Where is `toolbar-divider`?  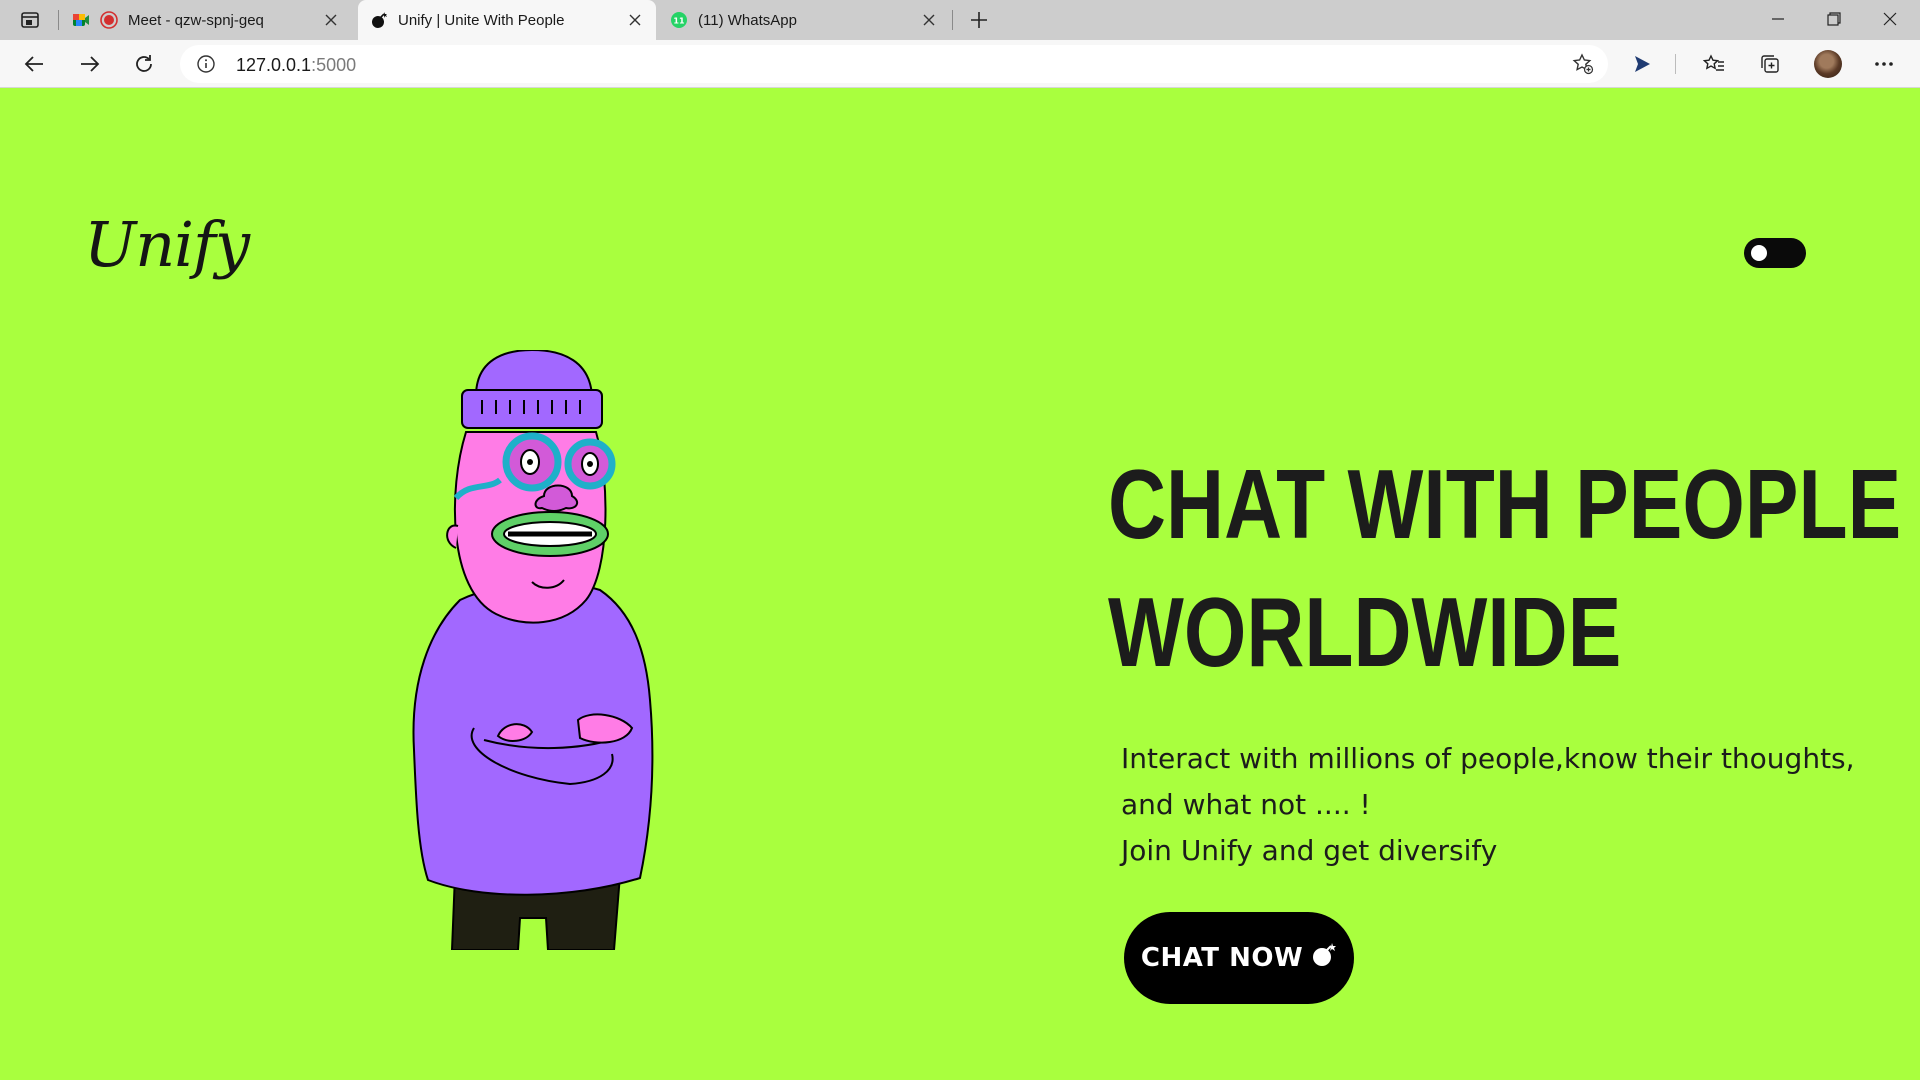 toolbar-divider is located at coordinates (1675, 64).